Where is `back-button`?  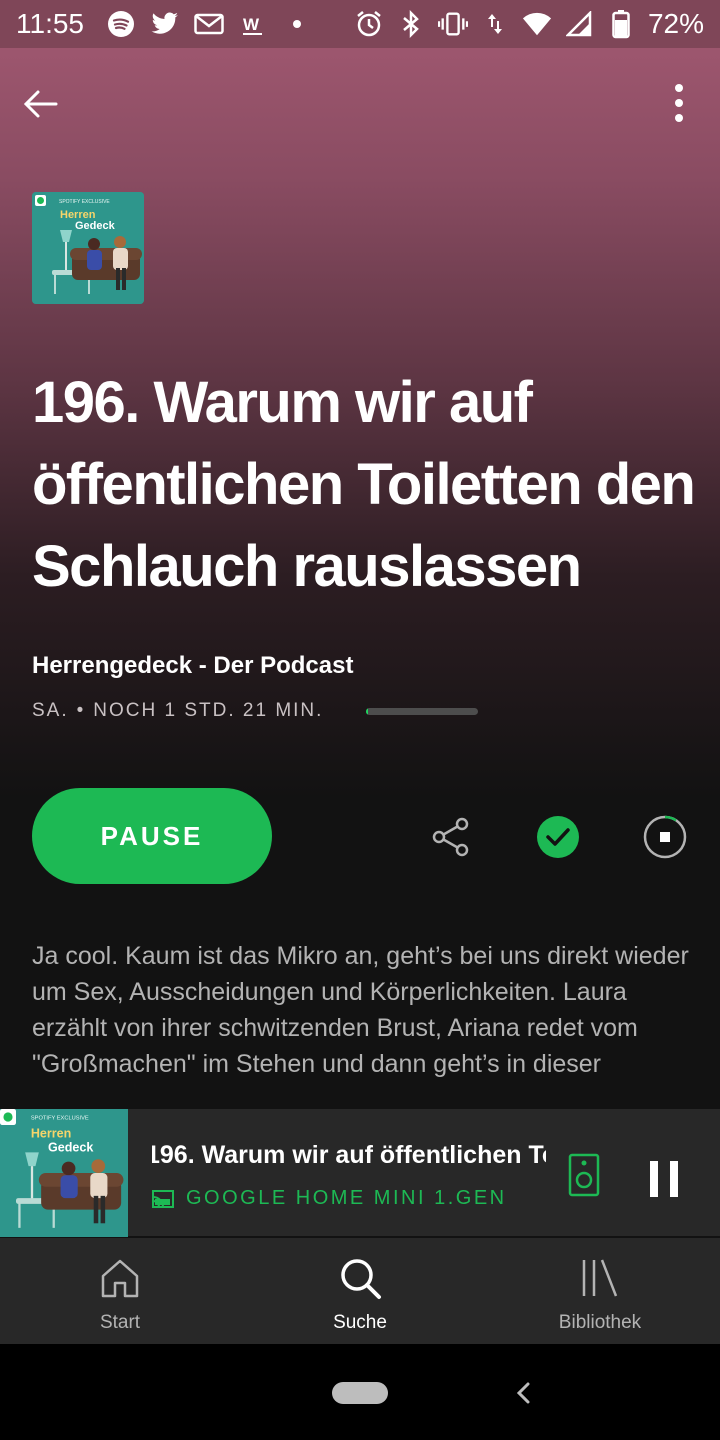 back-button is located at coordinates (42, 104).